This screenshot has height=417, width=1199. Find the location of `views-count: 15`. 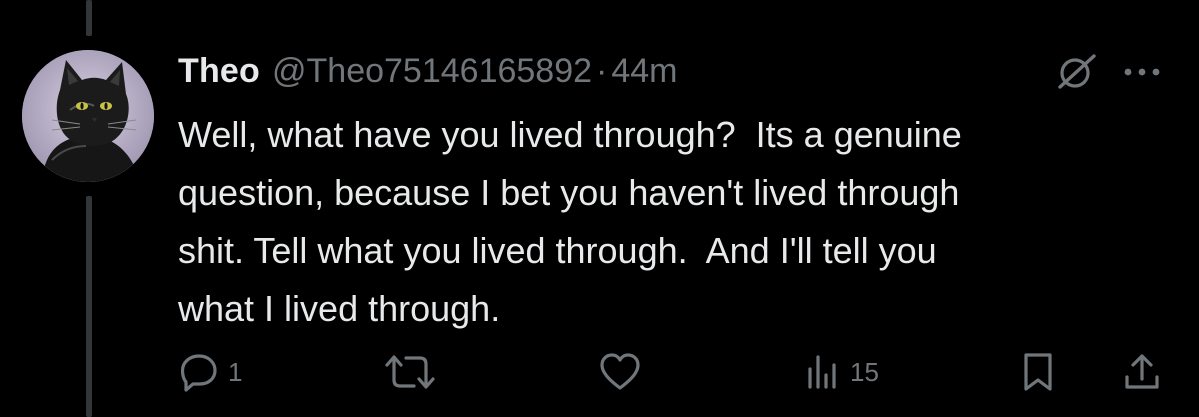

views-count: 15 is located at coordinates (864, 371).